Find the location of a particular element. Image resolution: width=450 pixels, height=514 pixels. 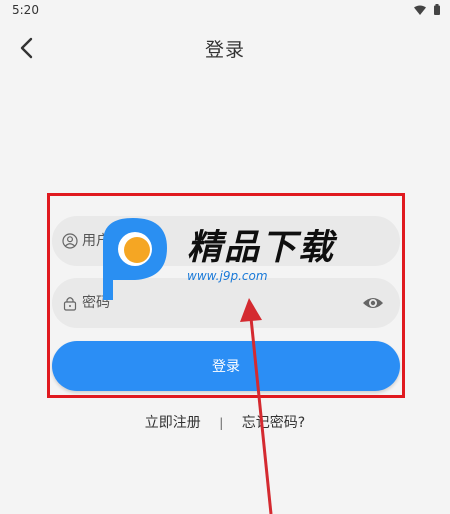

password-field is located at coordinates (226, 303).